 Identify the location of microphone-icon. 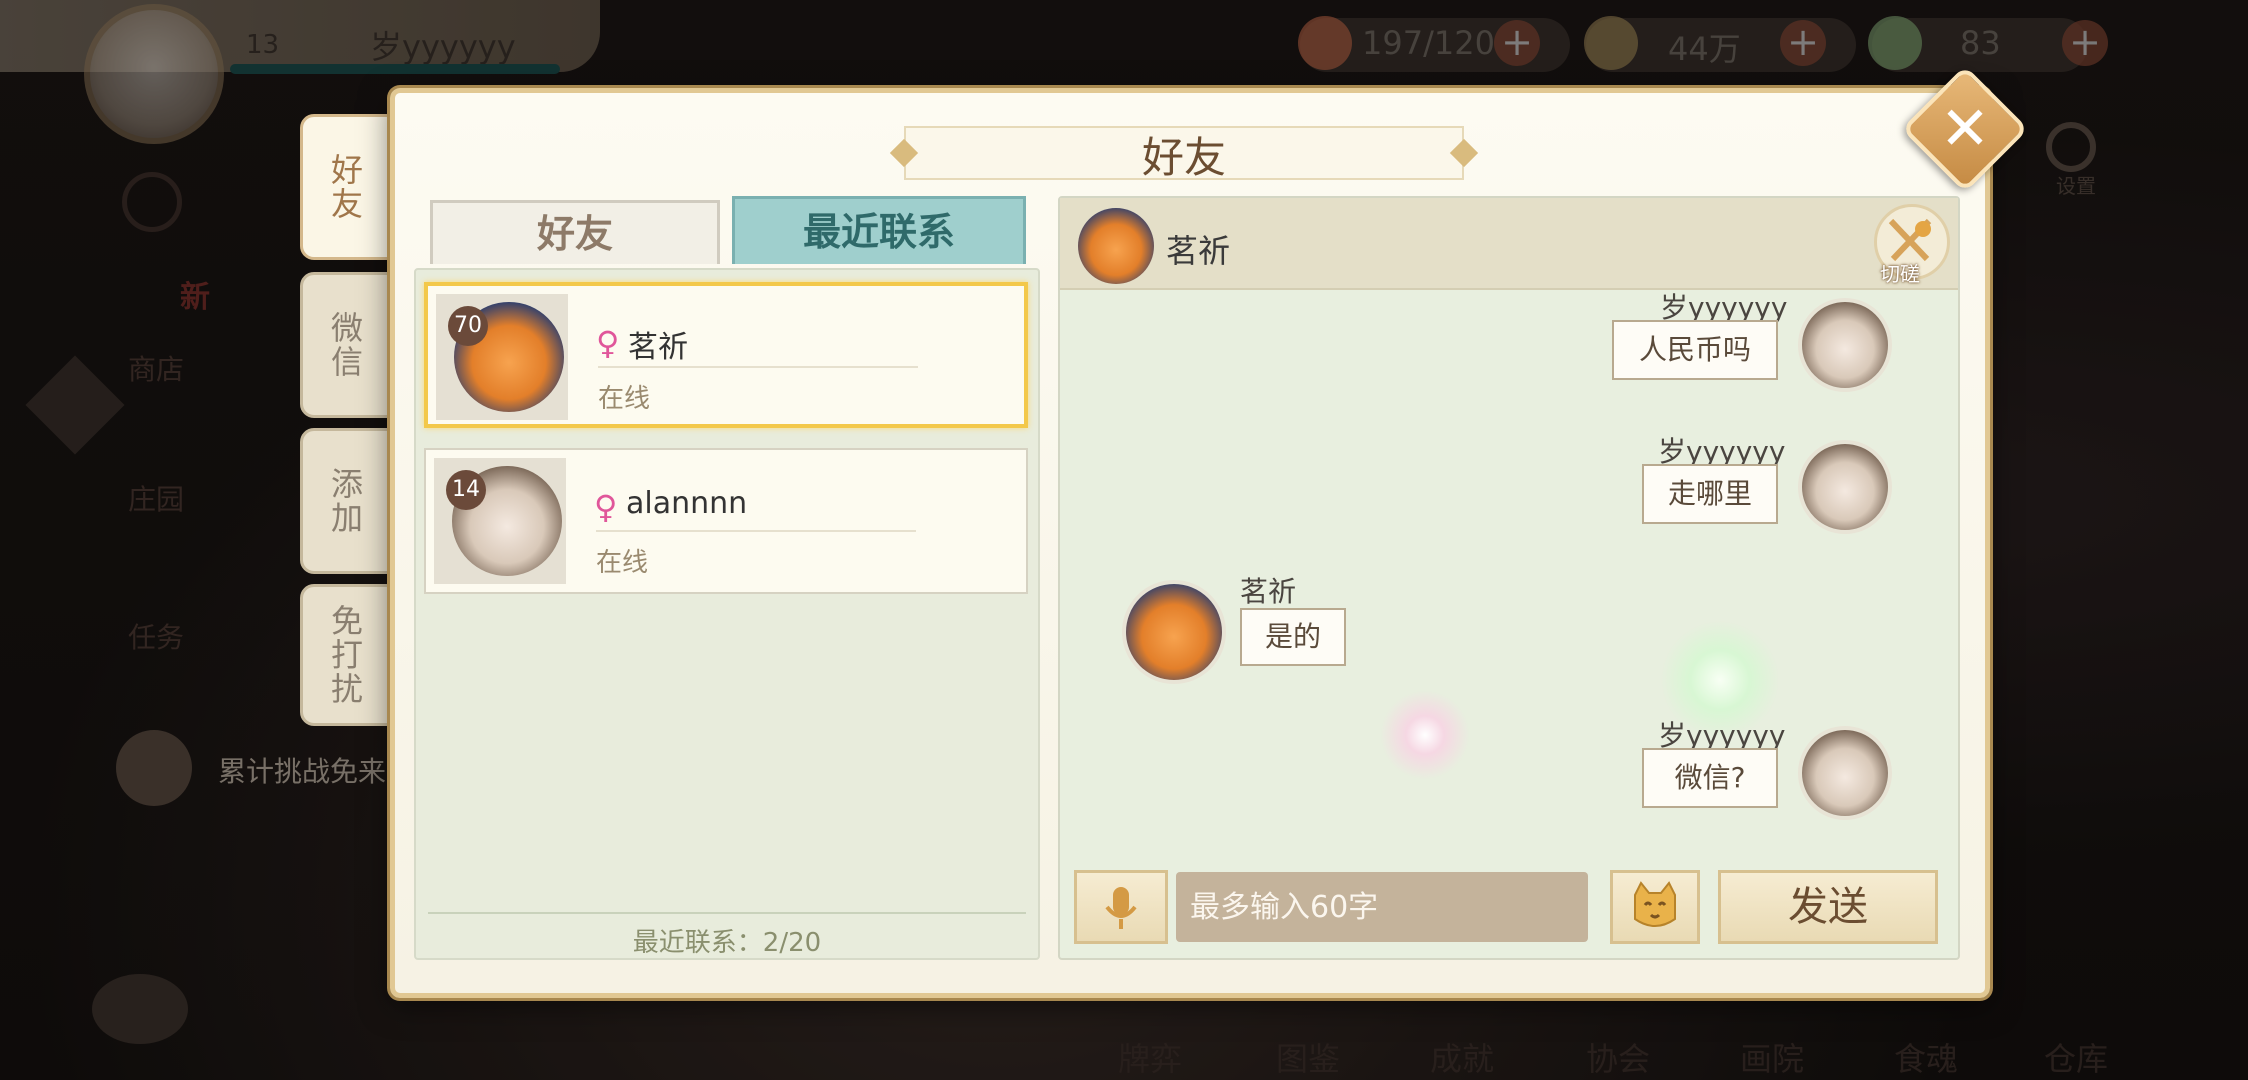
(1121, 908).